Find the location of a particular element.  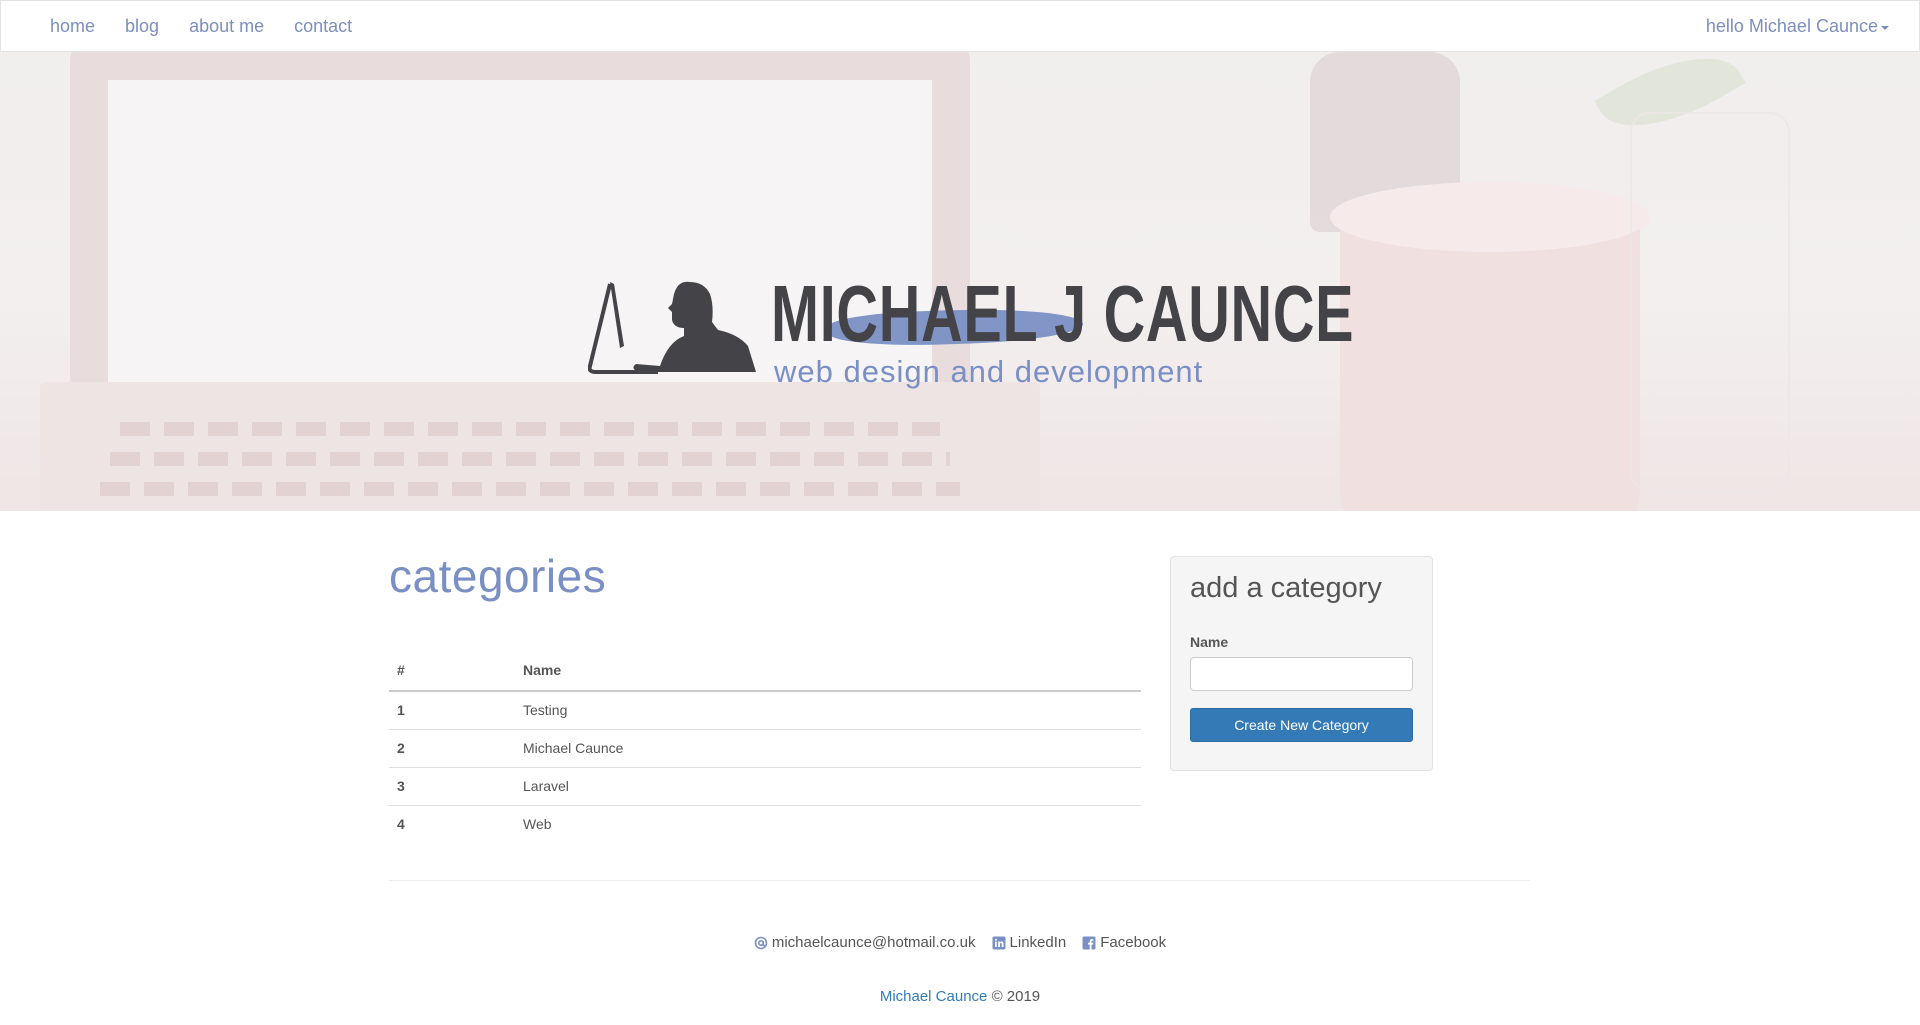

add-category-panel: add a category Name Create New Category is located at coordinates (1301, 663).